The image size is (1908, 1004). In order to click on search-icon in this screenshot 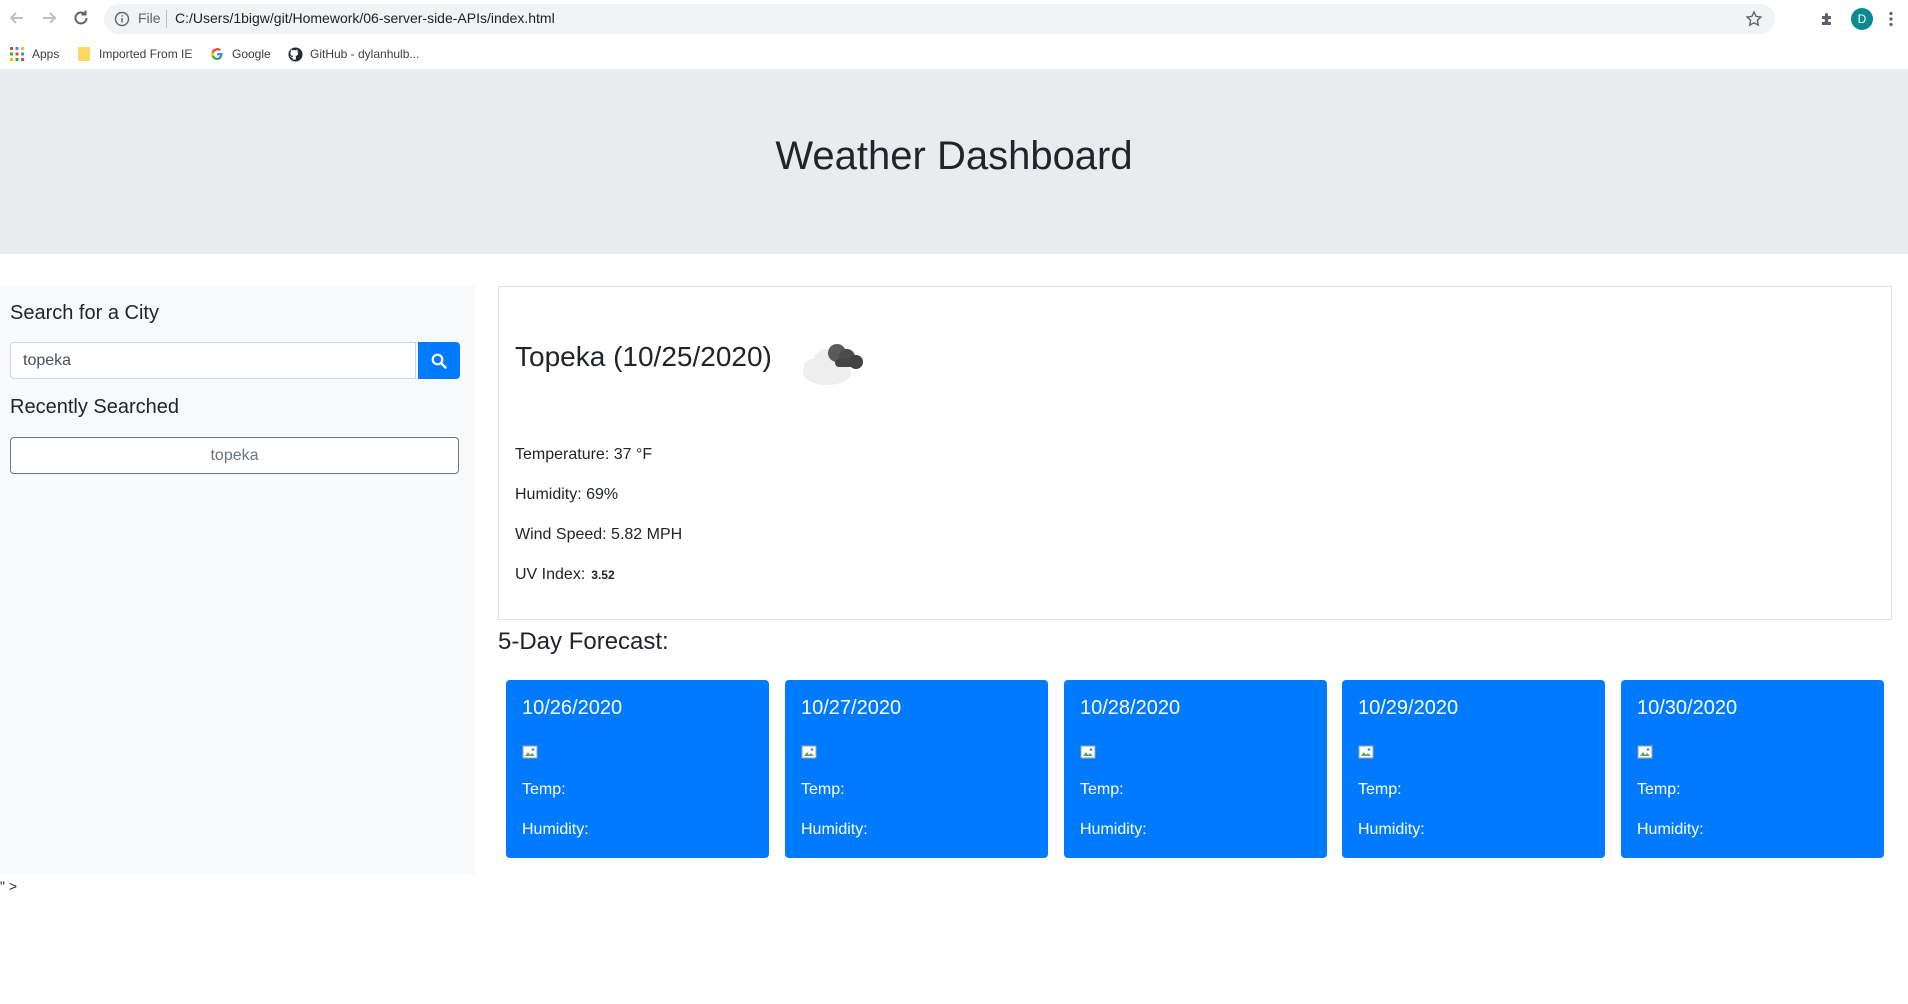, I will do `click(439, 361)`.